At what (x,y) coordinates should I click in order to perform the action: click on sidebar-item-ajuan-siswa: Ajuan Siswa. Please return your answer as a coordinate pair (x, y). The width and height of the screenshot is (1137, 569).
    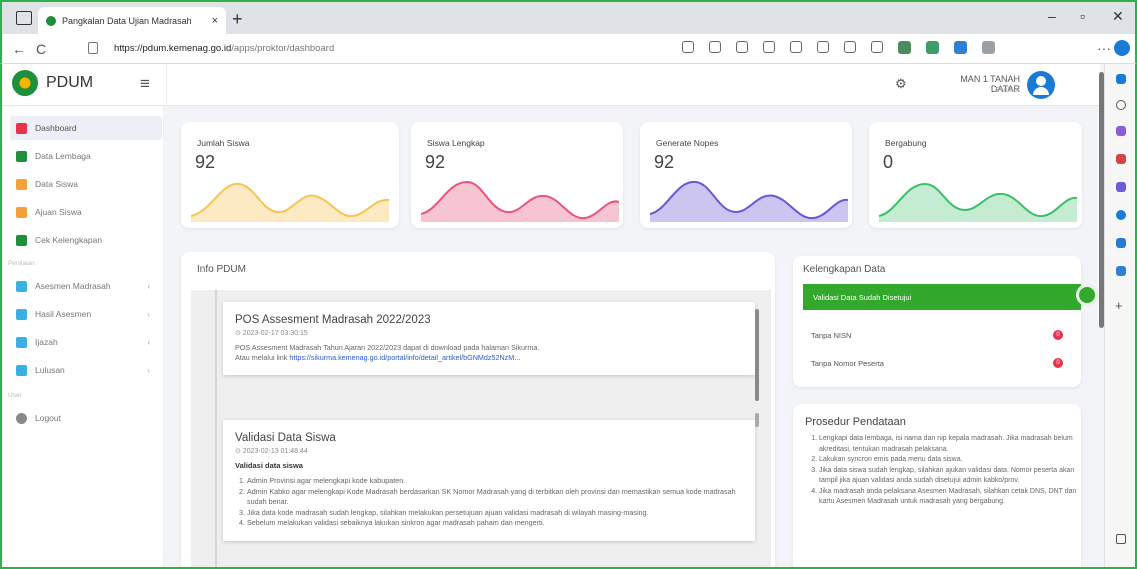
    Looking at the image, I should click on (86, 212).